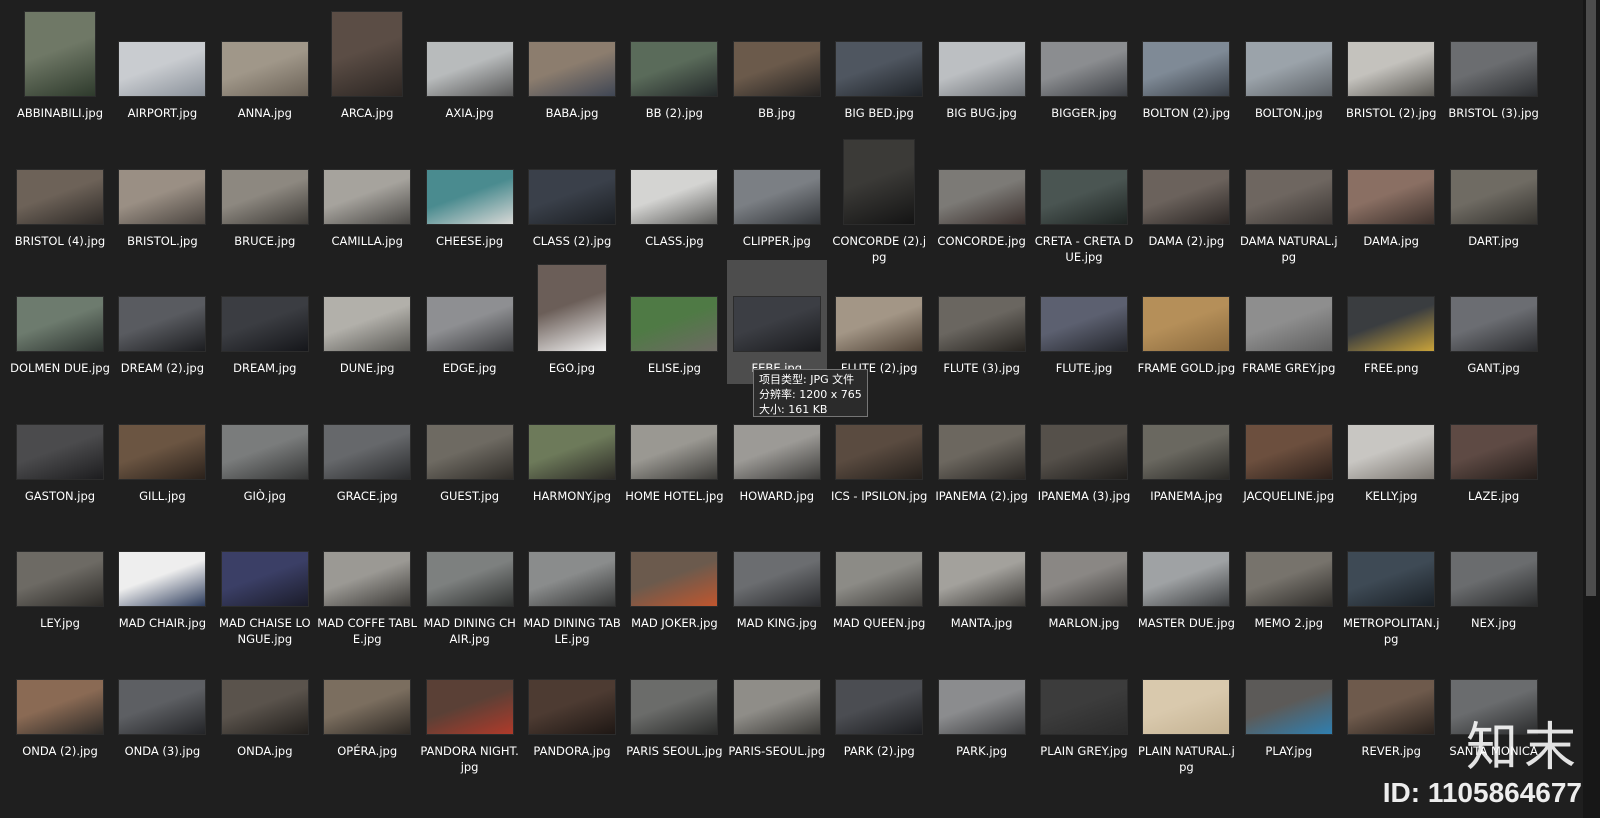  What do you see at coordinates (982, 67) in the screenshot?
I see `file-item: BIG BUG.jpg` at bounding box center [982, 67].